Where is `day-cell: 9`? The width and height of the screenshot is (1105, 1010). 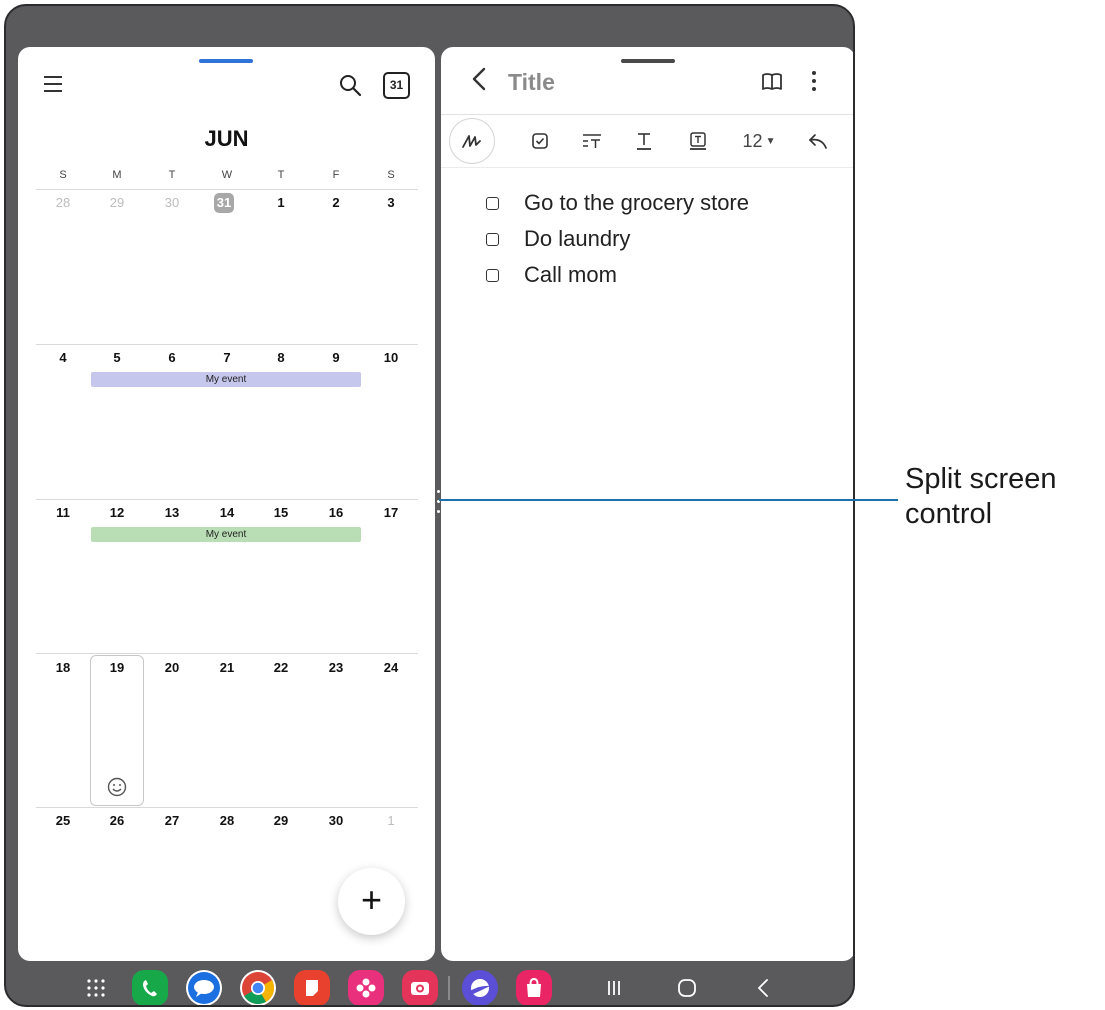 day-cell: 9 is located at coordinates (336, 357).